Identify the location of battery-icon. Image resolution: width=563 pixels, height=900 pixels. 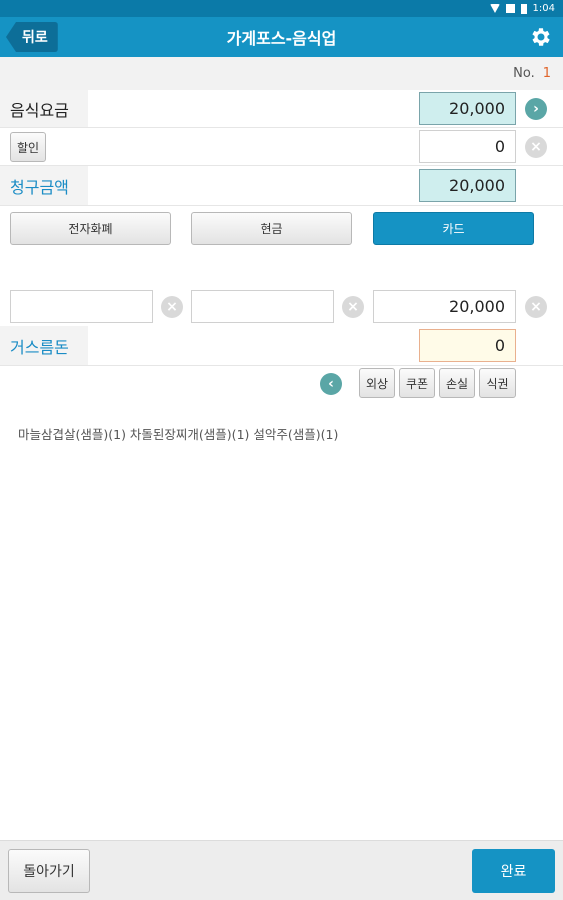
(523, 8).